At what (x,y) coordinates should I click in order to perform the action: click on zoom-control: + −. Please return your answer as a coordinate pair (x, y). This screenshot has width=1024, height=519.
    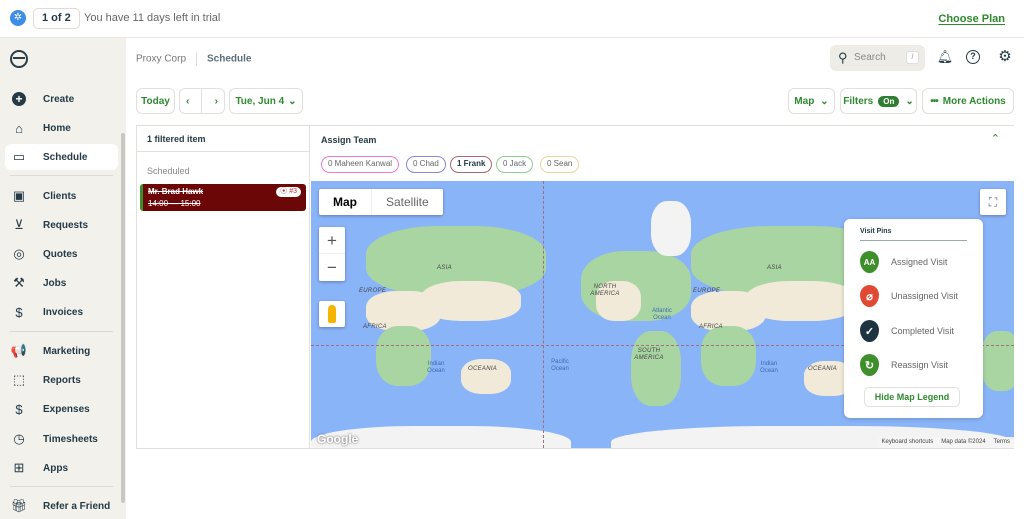
    Looking at the image, I should click on (332, 254).